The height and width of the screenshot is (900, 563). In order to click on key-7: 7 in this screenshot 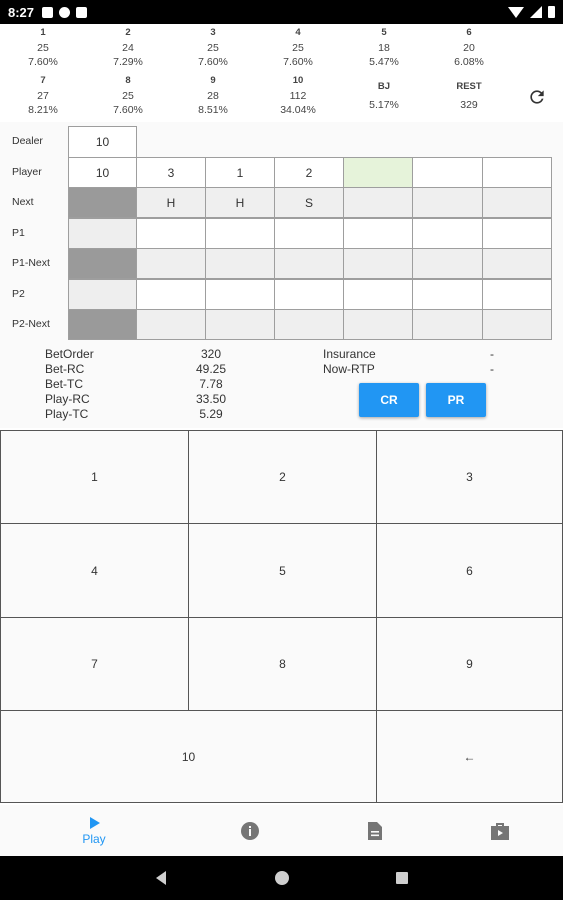, I will do `click(94, 664)`.